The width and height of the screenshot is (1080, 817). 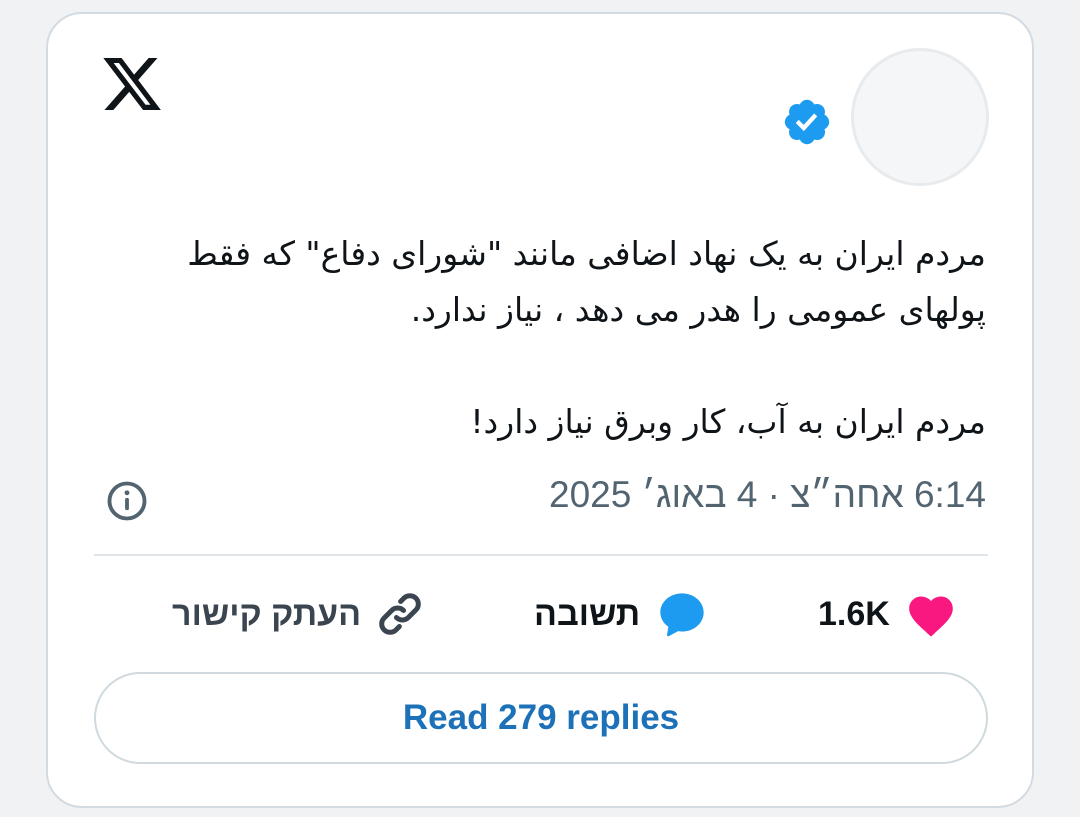 What do you see at coordinates (132, 84) in the screenshot?
I see `x-logo-icon` at bounding box center [132, 84].